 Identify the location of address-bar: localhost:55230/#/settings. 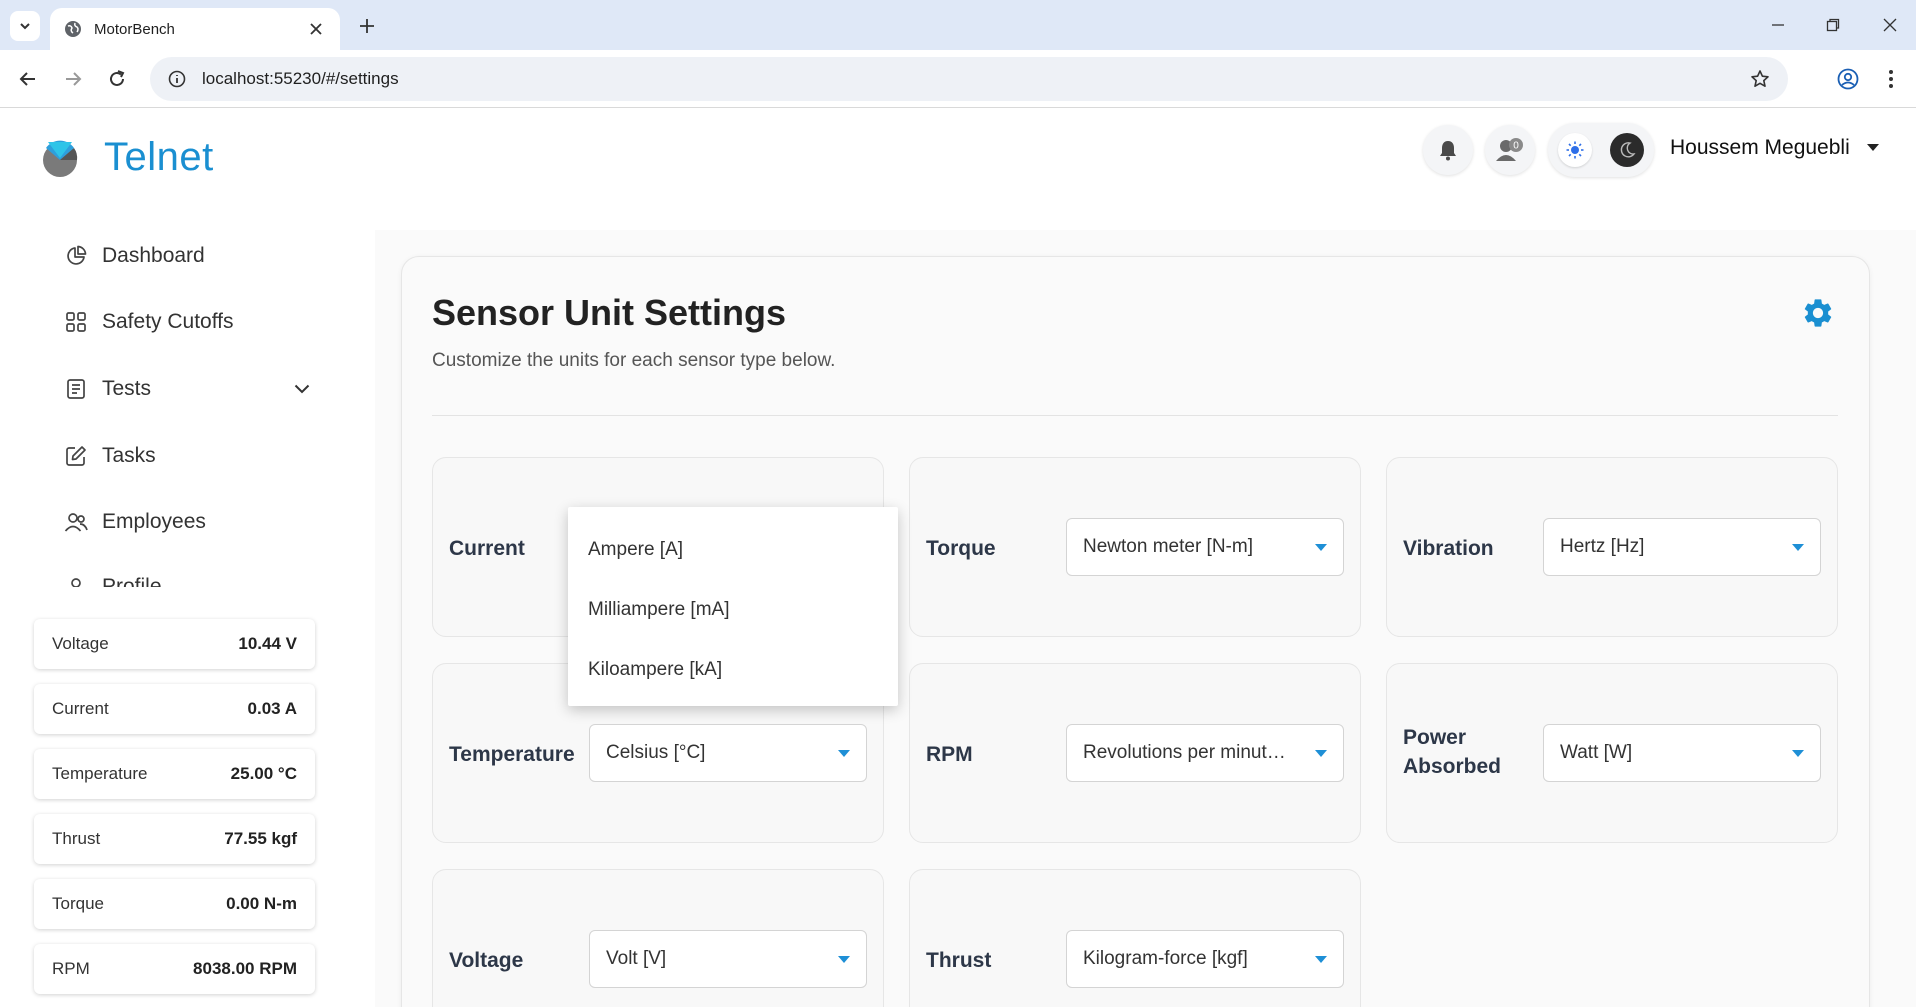
(969, 79).